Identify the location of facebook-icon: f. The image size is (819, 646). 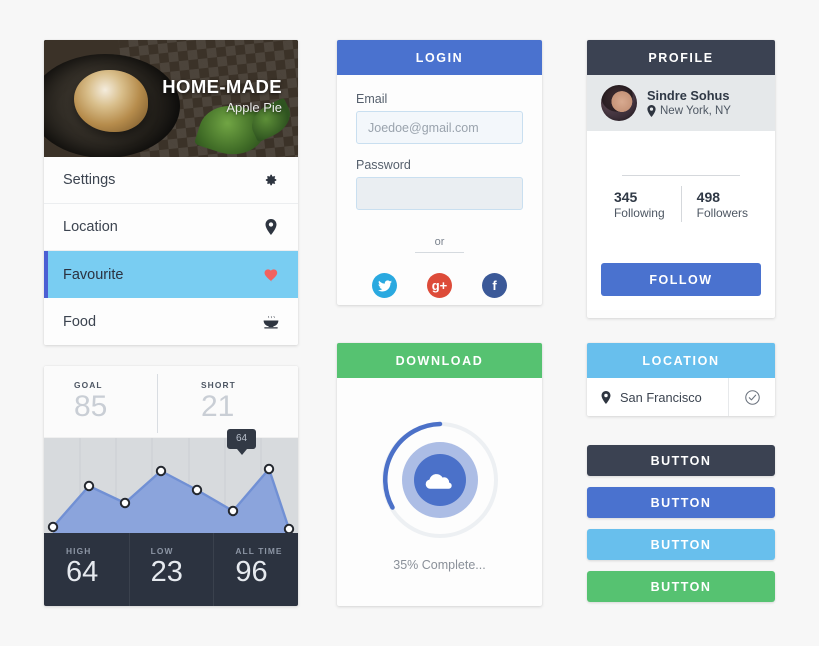
(494, 285).